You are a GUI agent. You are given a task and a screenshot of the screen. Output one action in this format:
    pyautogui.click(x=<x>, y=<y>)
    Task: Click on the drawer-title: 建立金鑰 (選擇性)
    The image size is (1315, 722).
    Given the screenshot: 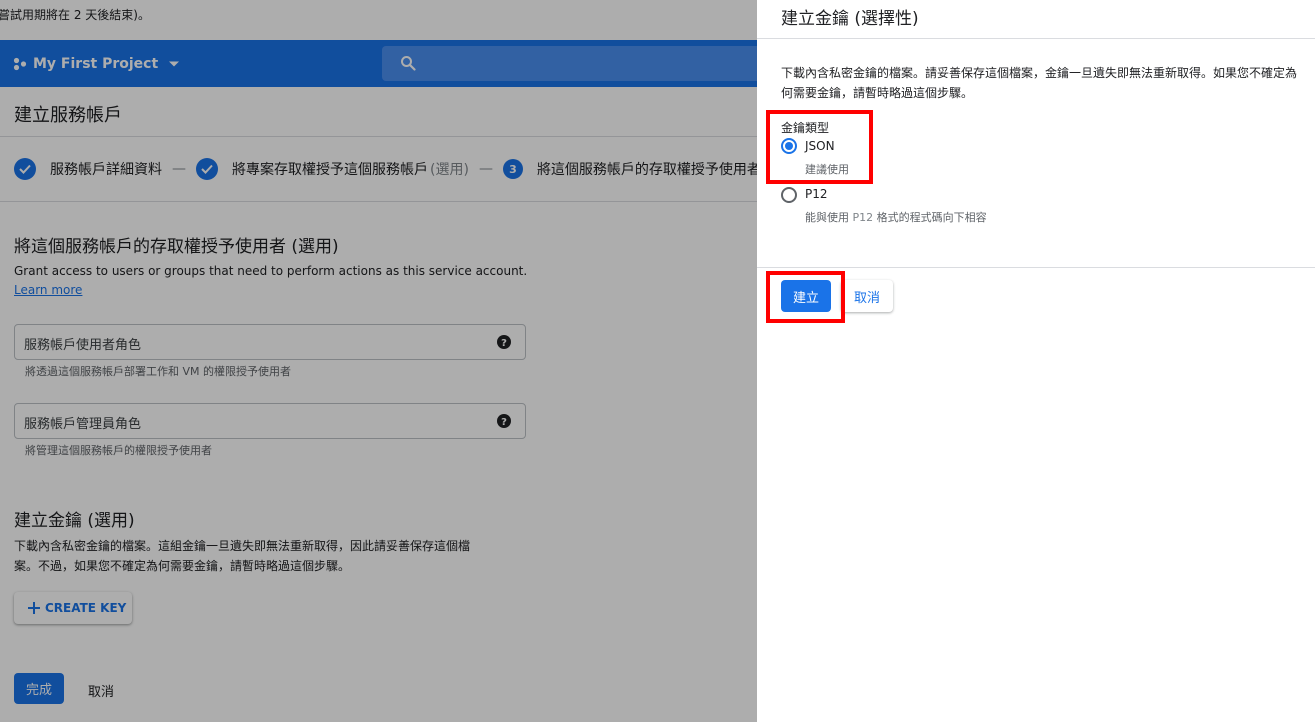 What is the action you would take?
    pyautogui.click(x=850, y=19)
    